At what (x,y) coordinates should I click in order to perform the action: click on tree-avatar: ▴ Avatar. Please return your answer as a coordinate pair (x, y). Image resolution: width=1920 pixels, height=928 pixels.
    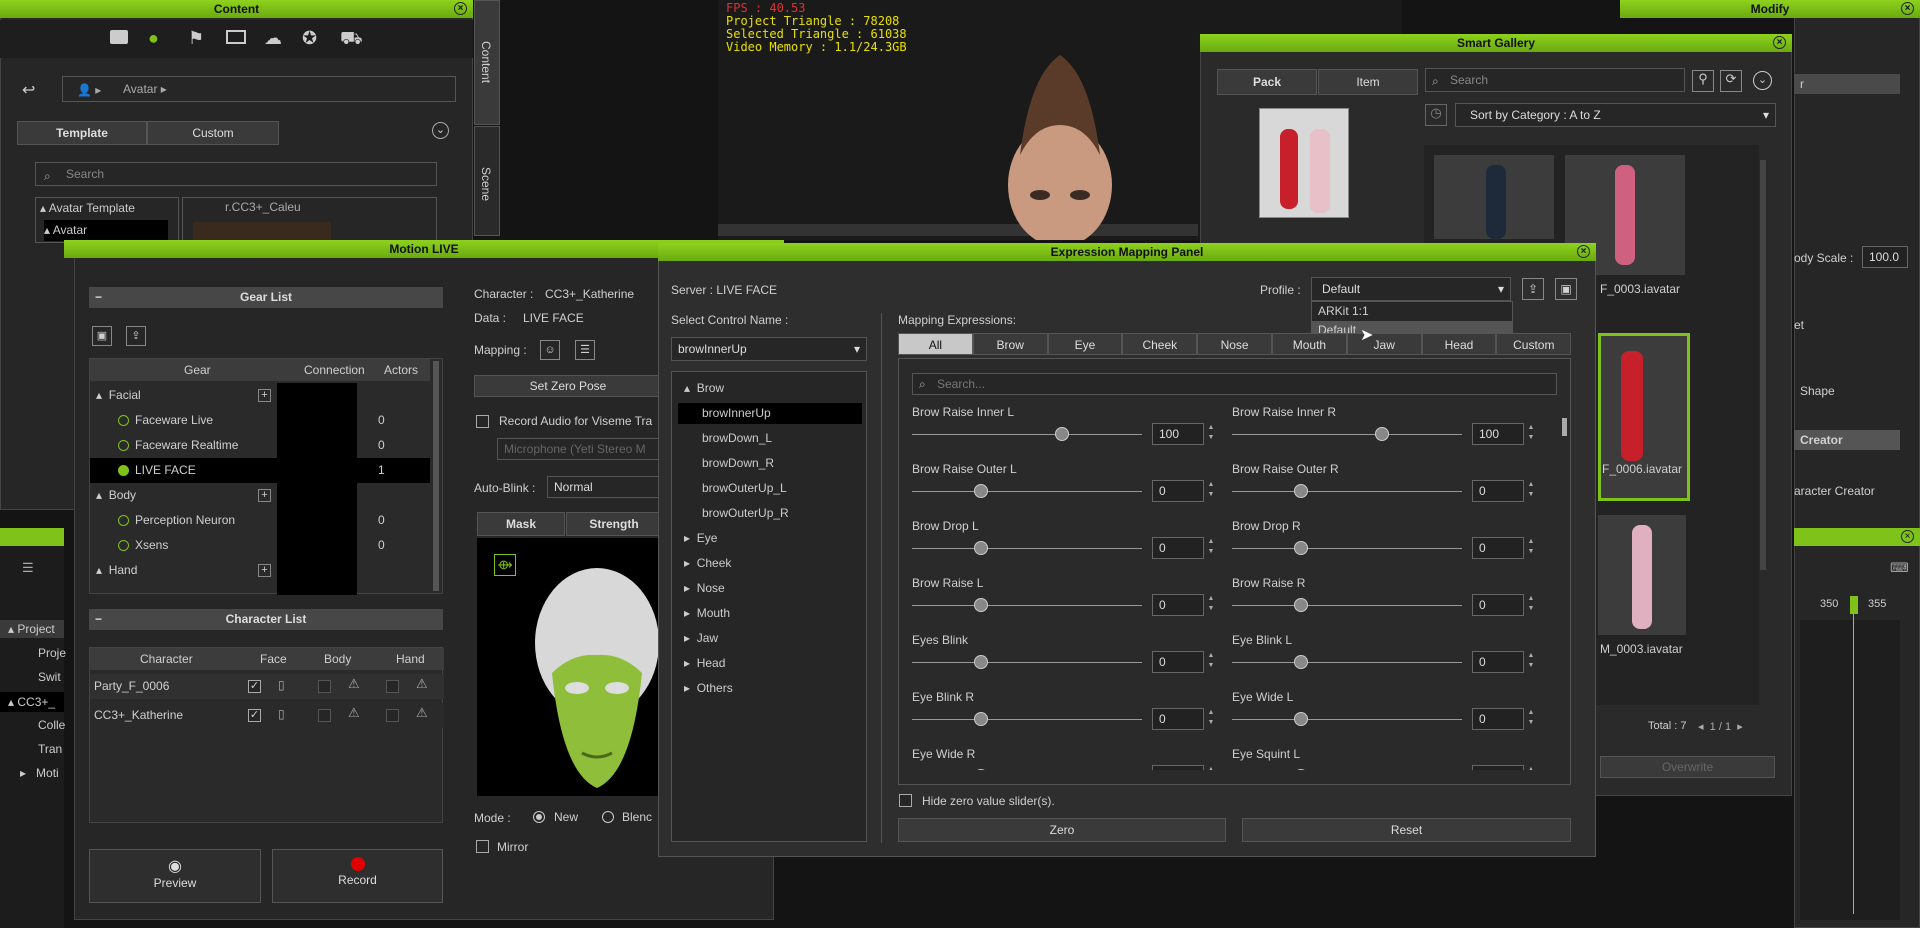
    Looking at the image, I should click on (106, 230).